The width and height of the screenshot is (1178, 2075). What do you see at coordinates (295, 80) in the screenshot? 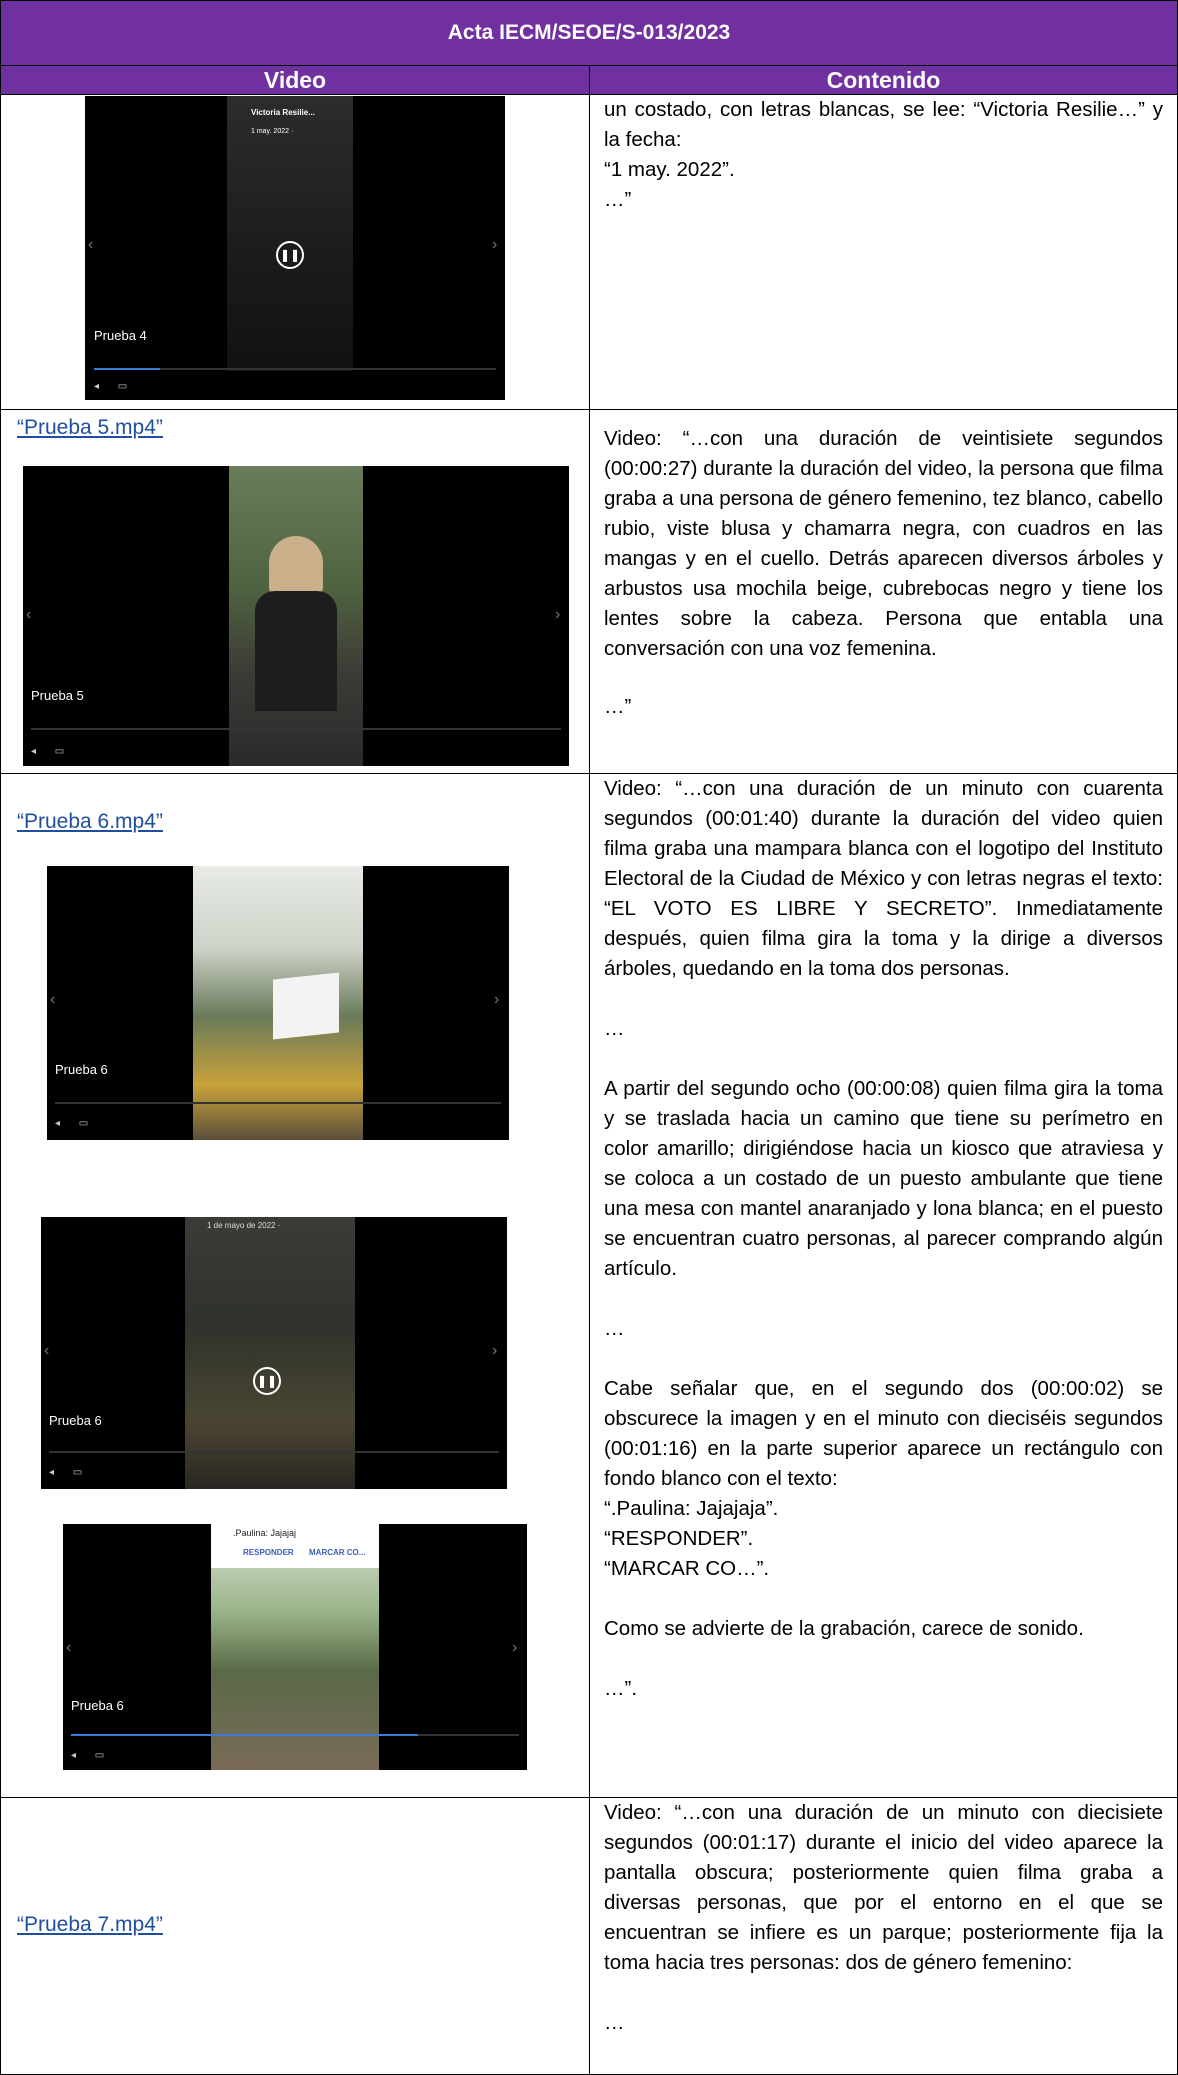
I see `column-header-video: Video` at bounding box center [295, 80].